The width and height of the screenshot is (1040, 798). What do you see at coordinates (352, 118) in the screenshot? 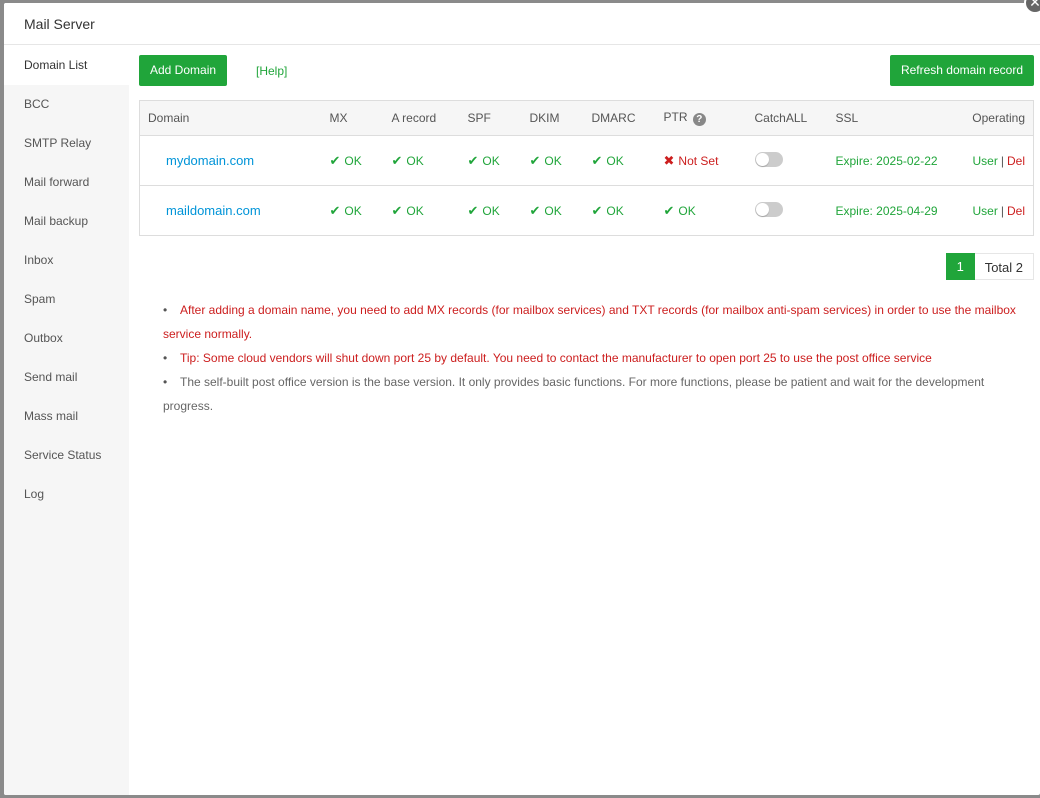
I see `column-header-mx: MX` at bounding box center [352, 118].